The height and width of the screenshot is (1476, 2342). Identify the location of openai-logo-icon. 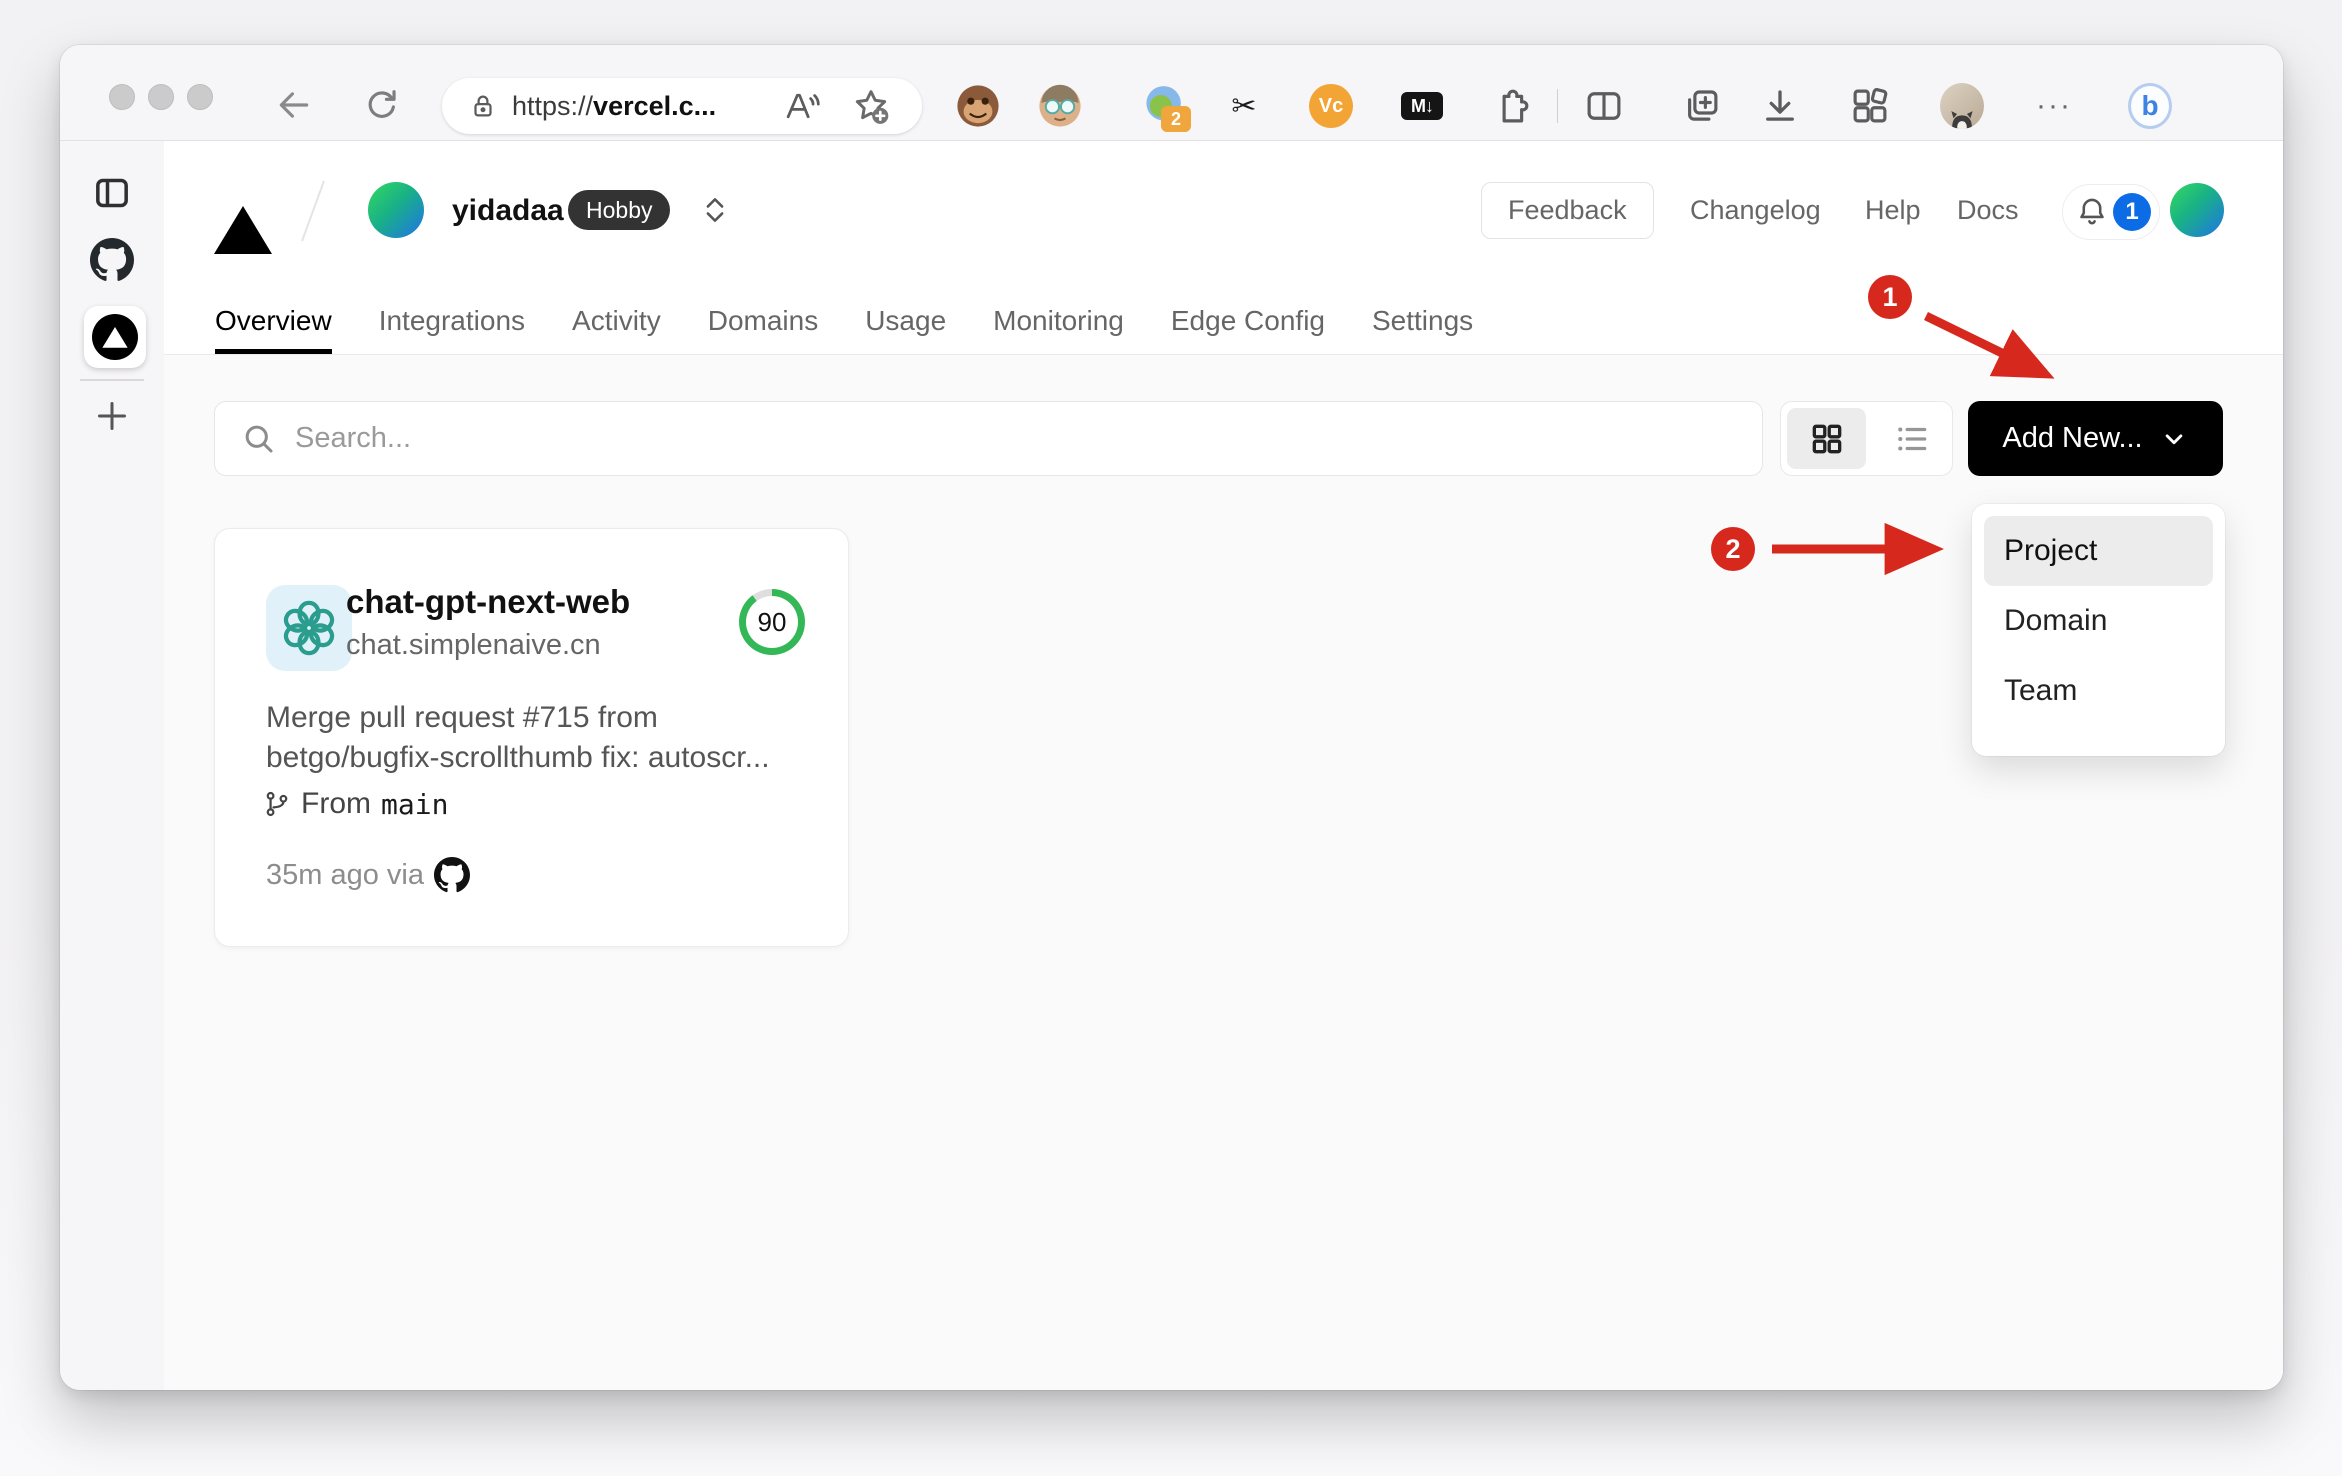
(309, 628).